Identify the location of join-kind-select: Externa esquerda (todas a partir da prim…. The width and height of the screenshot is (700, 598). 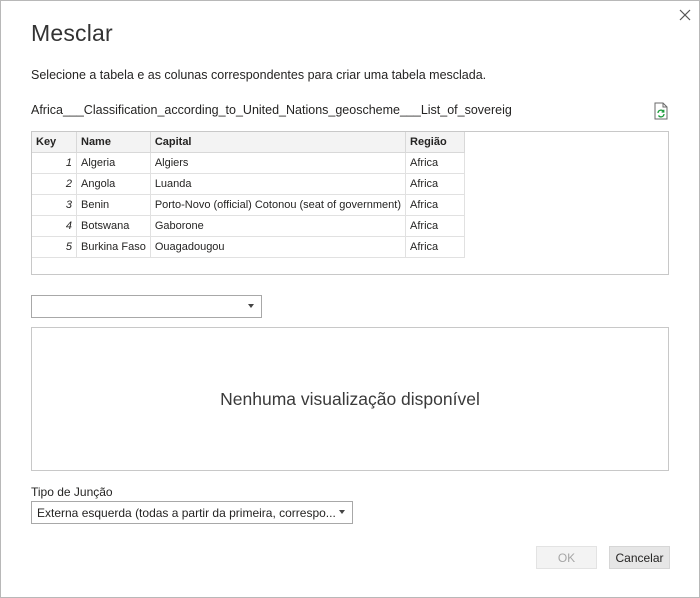
(192, 512).